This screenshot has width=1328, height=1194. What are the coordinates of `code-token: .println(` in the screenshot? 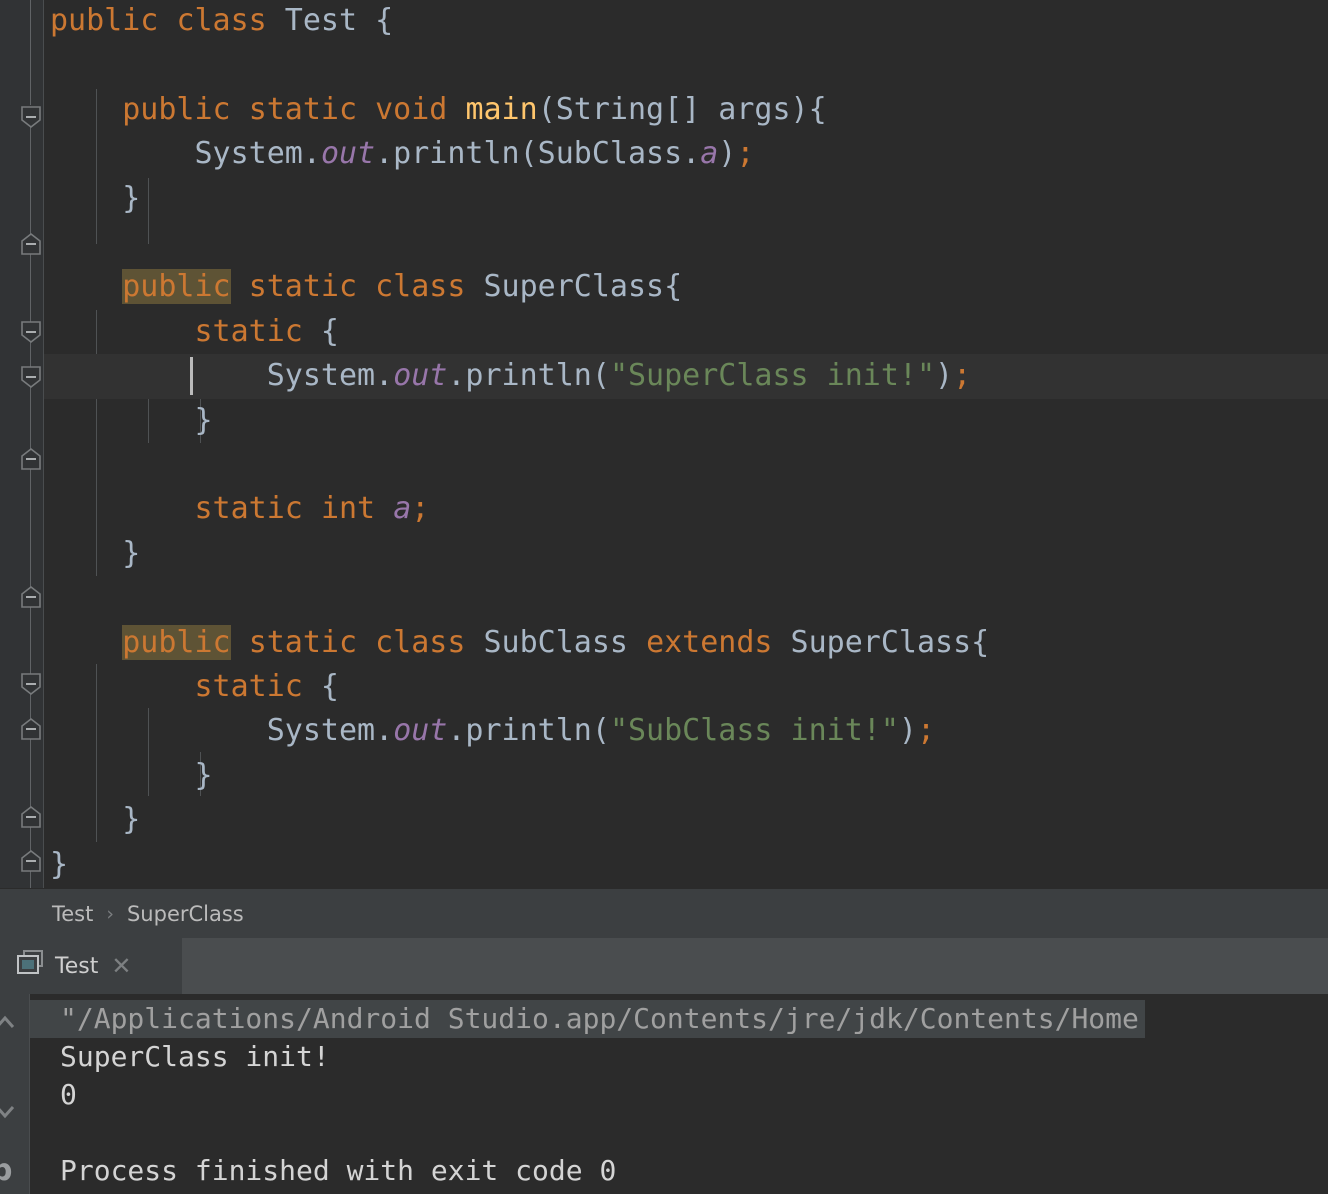 It's located at (528, 731).